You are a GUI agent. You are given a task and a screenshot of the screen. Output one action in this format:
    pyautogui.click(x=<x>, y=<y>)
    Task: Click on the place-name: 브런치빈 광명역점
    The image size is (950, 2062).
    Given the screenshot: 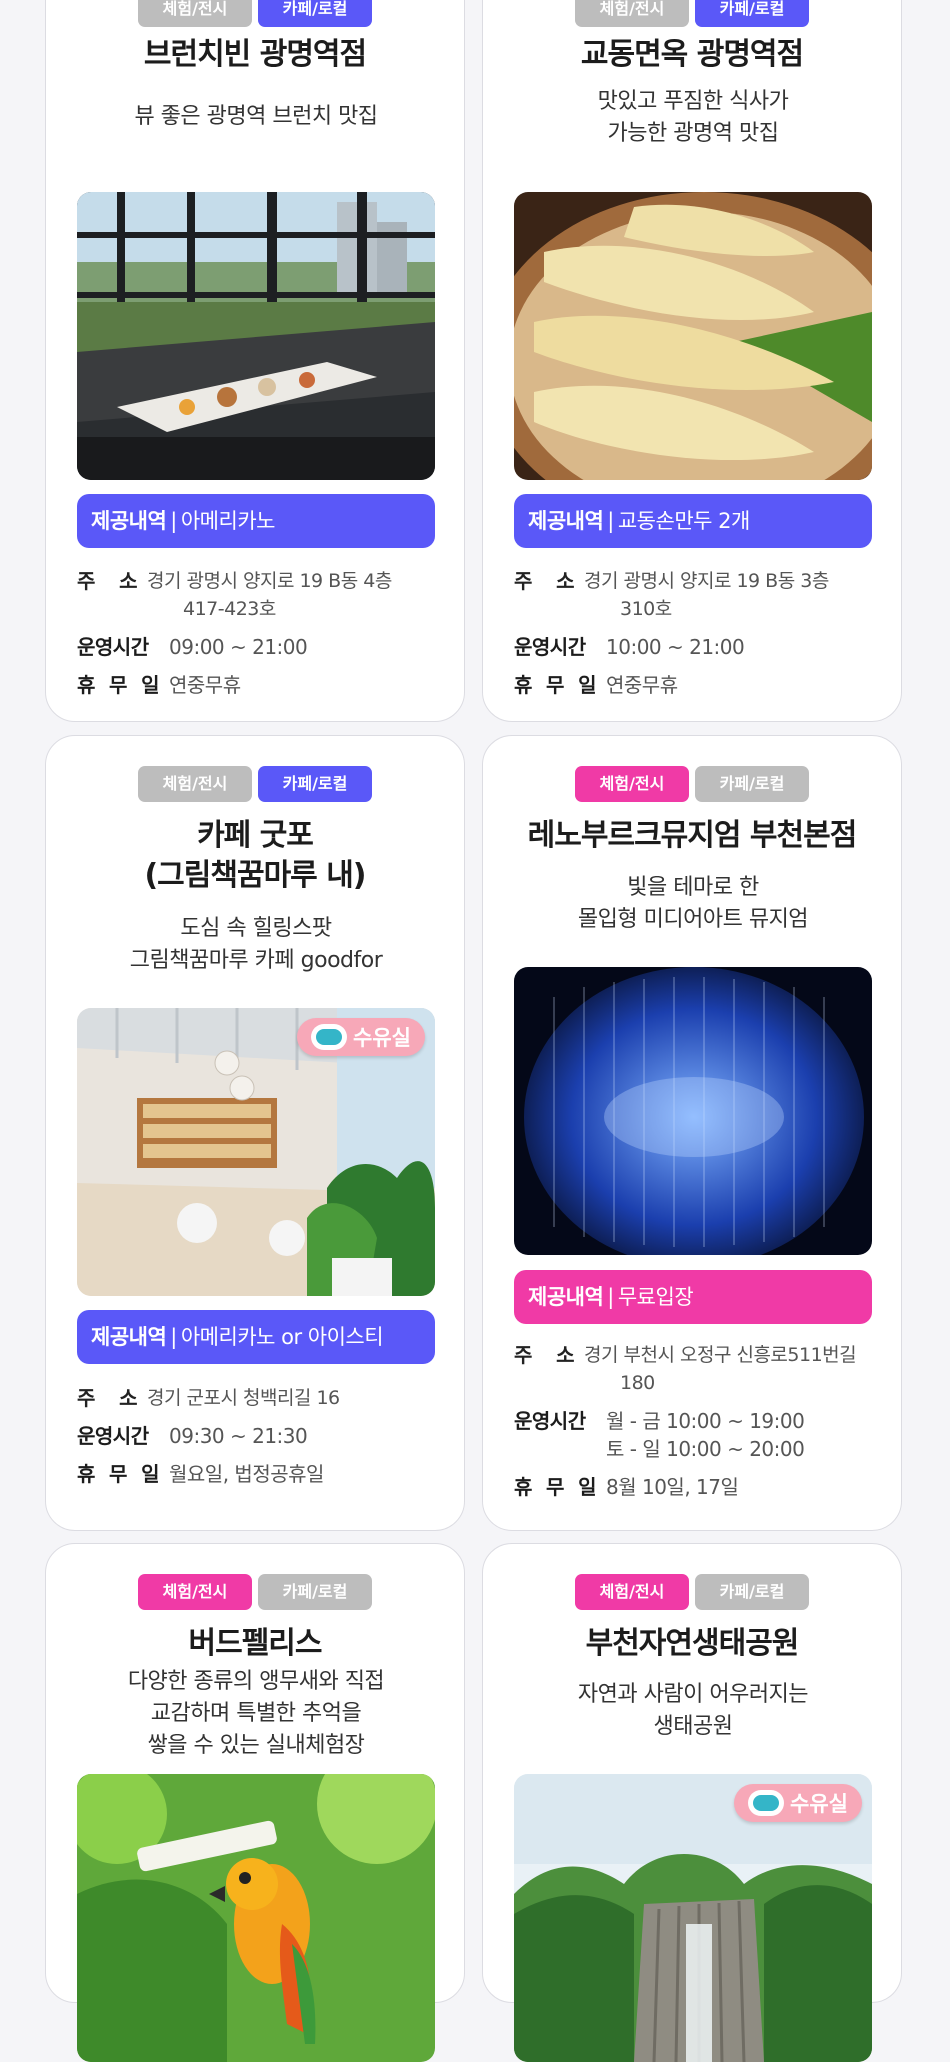 What is the action you would take?
    pyautogui.click(x=255, y=54)
    